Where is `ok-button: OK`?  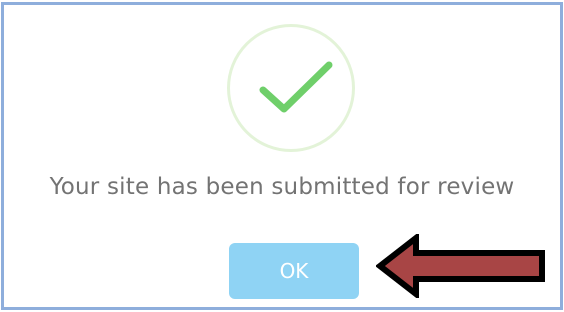
ok-button: OK is located at coordinates (294, 271).